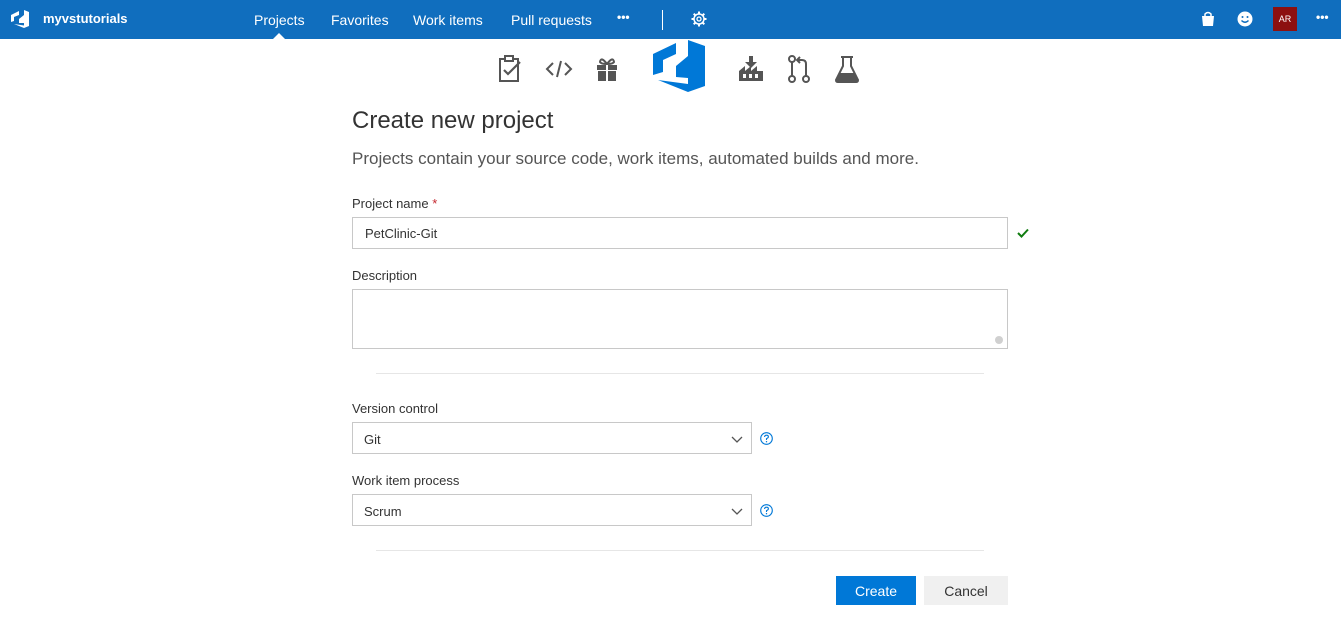 The width and height of the screenshot is (1341, 622). Describe the element at coordinates (552, 438) in the screenshot. I see `version-control-select: Git` at that location.